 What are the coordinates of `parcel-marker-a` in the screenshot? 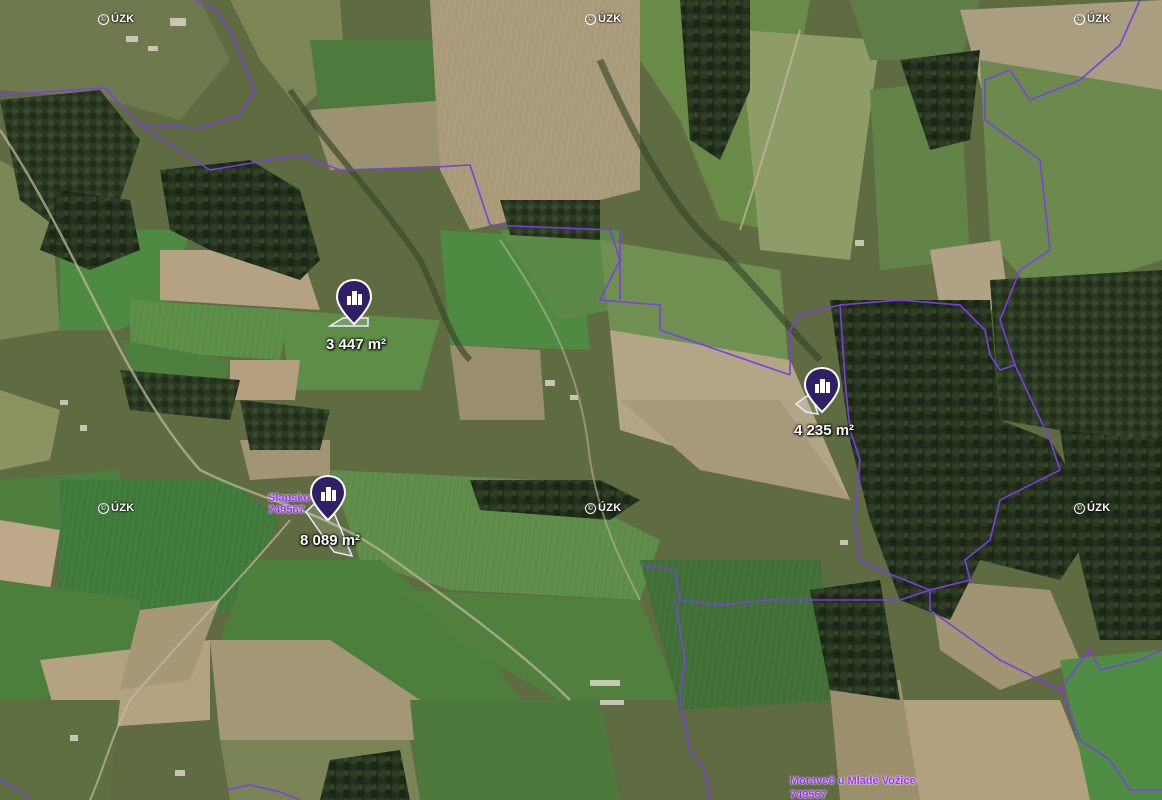 It's located at (354, 302).